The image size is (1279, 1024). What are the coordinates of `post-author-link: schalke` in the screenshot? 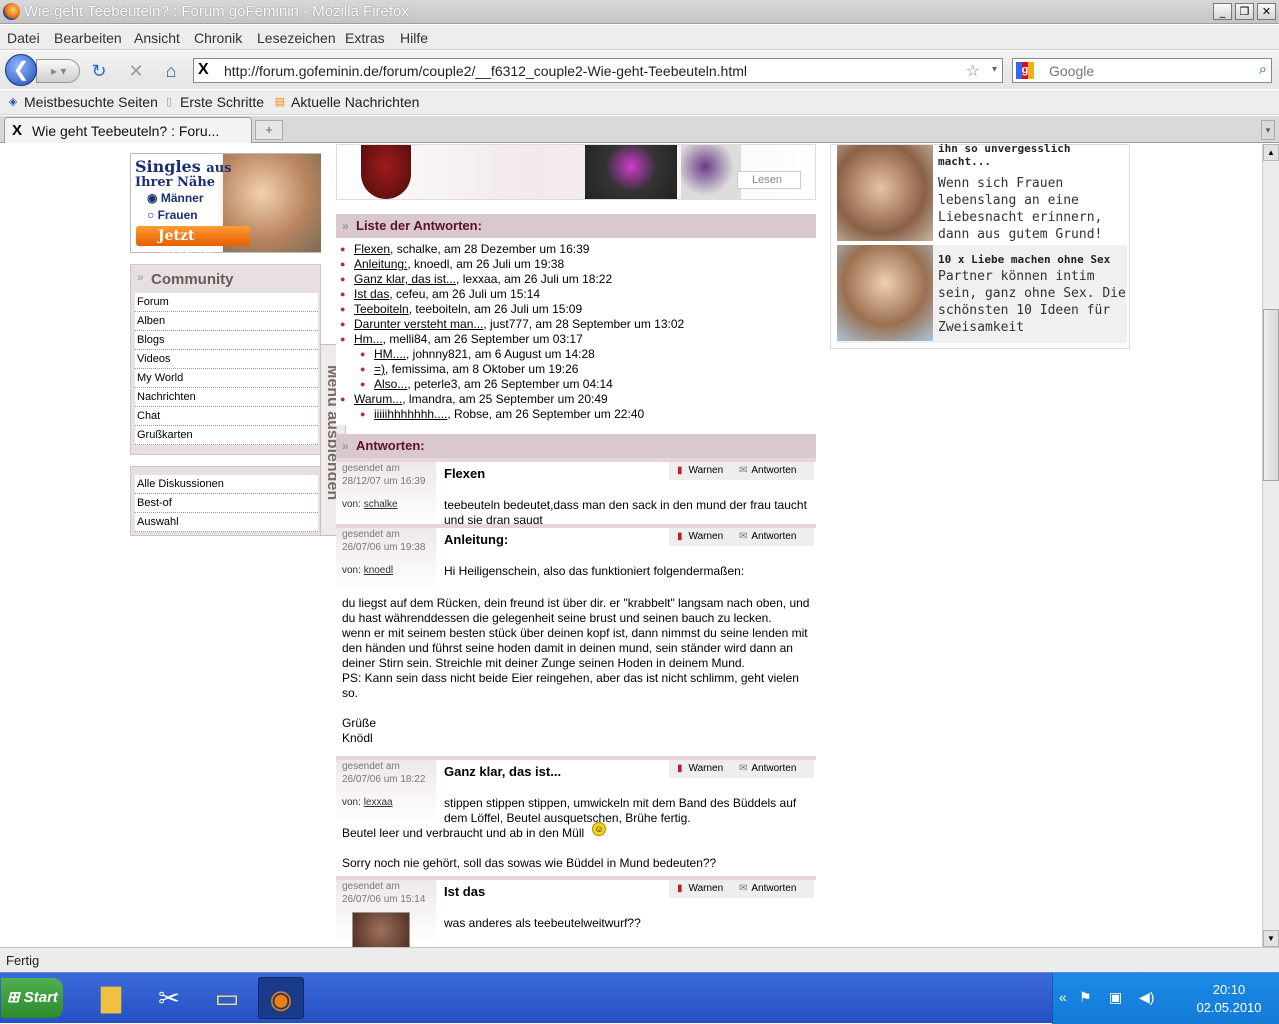 It's located at (381, 504).